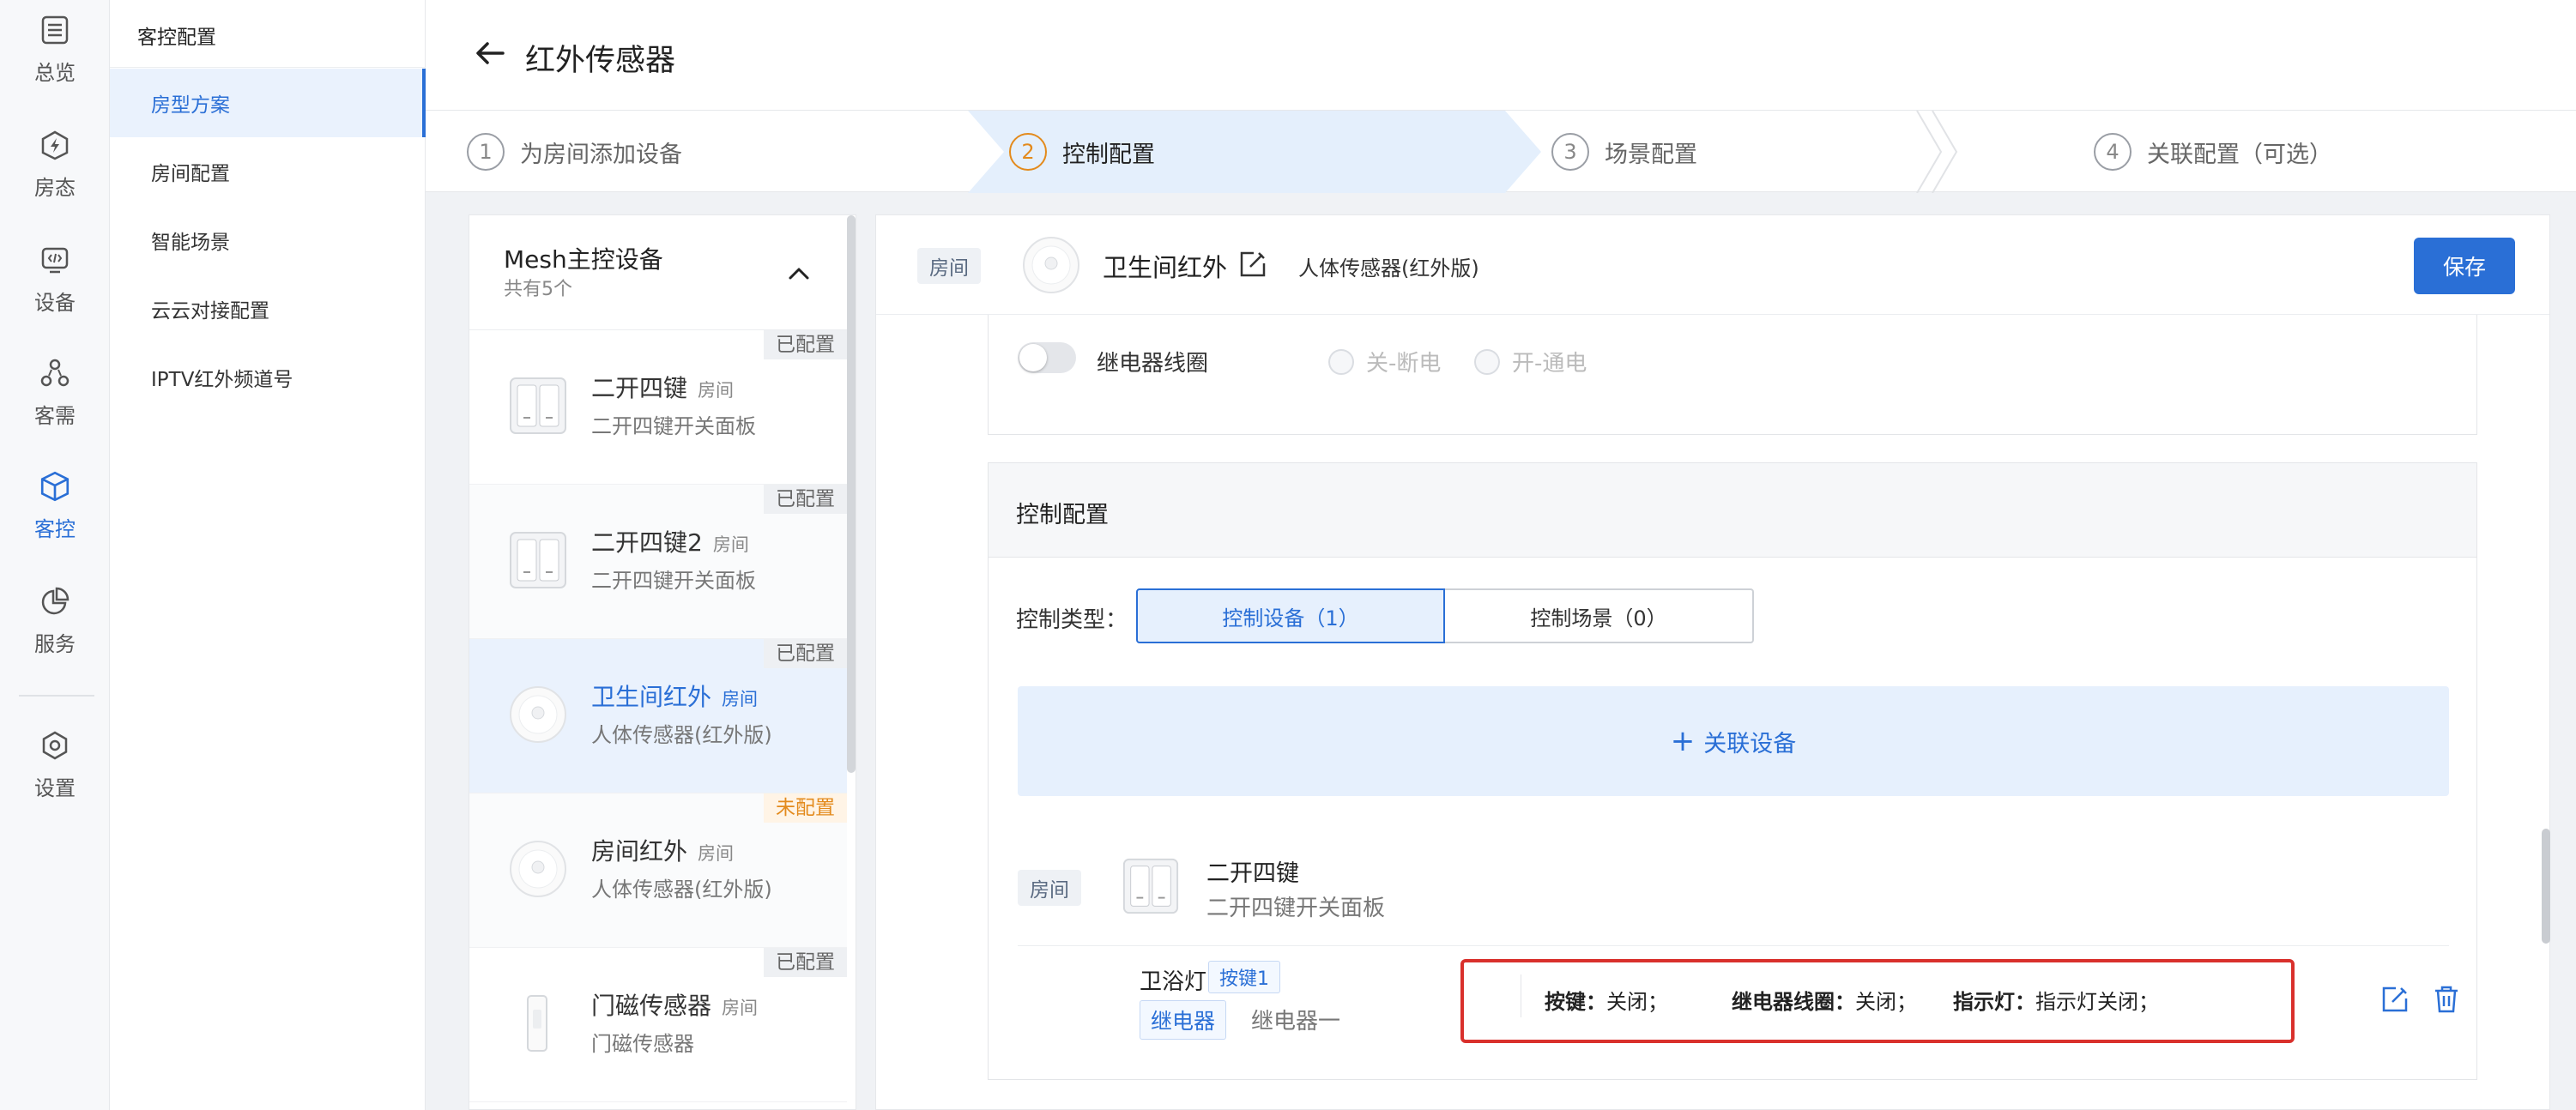 Image resolution: width=2576 pixels, height=1110 pixels. What do you see at coordinates (55, 73) in the screenshot?
I see `rail-label: 总览` at bounding box center [55, 73].